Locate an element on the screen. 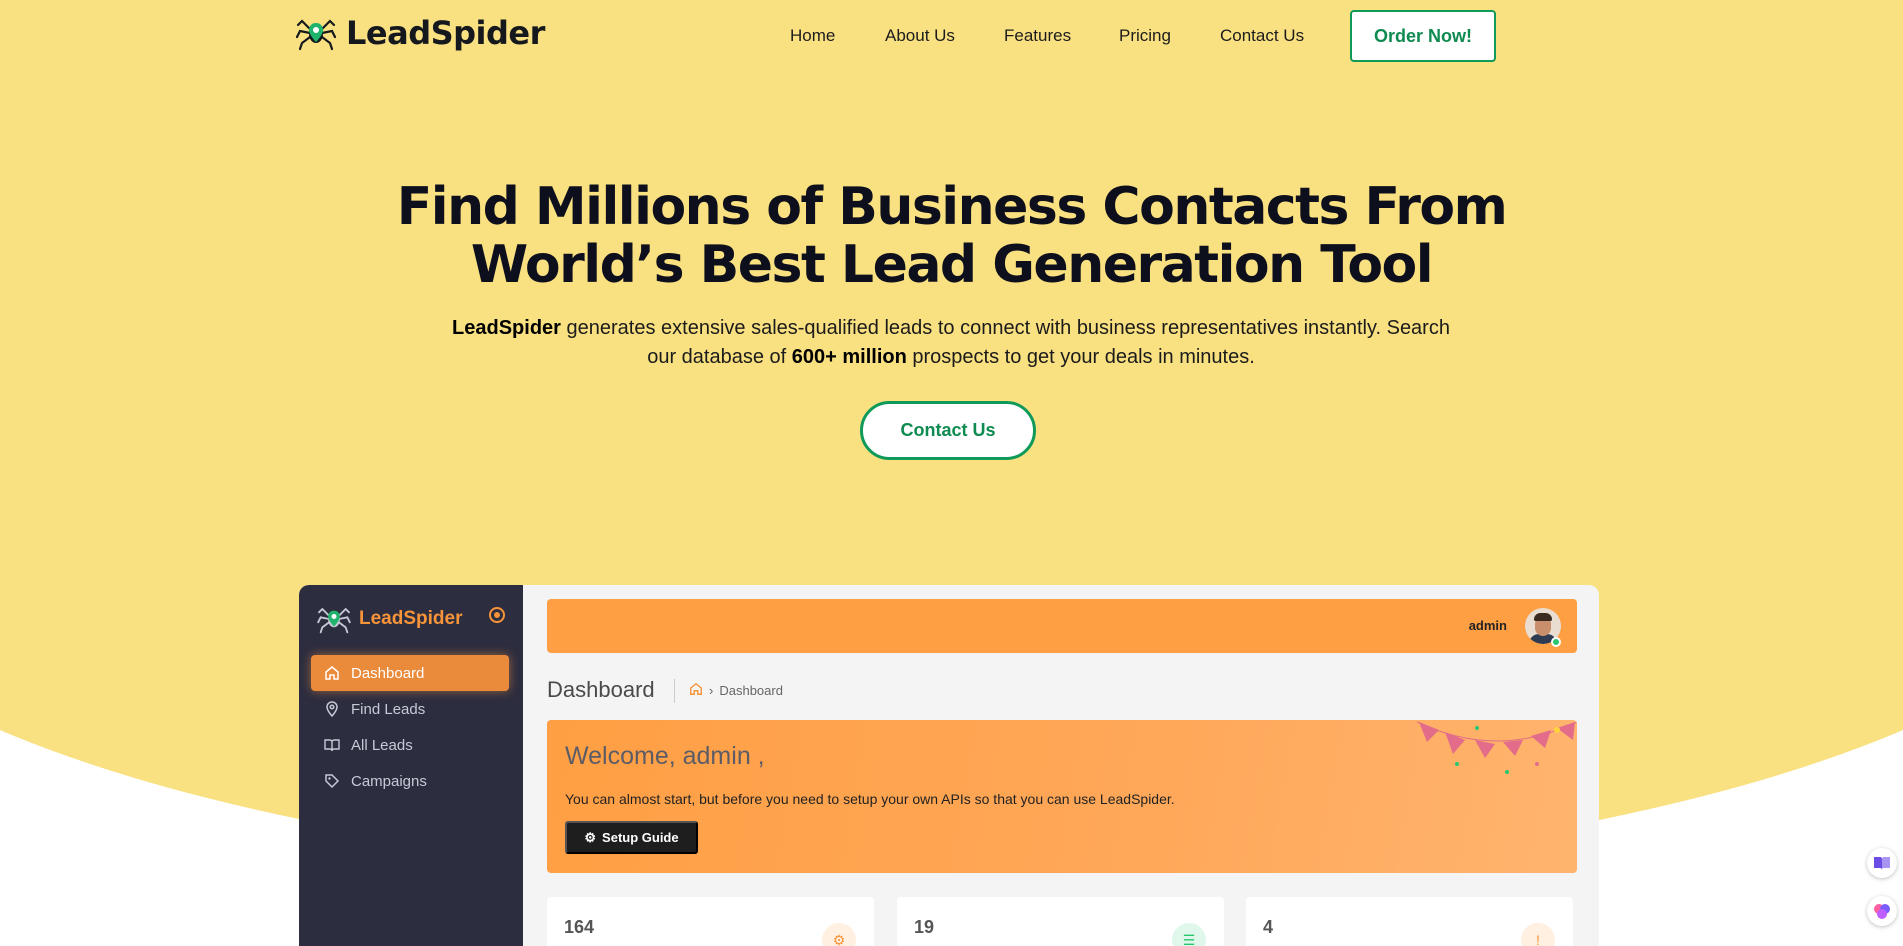 The width and height of the screenshot is (1903, 946). setup-guide-button: ⚙ Setup Guide is located at coordinates (631, 837).